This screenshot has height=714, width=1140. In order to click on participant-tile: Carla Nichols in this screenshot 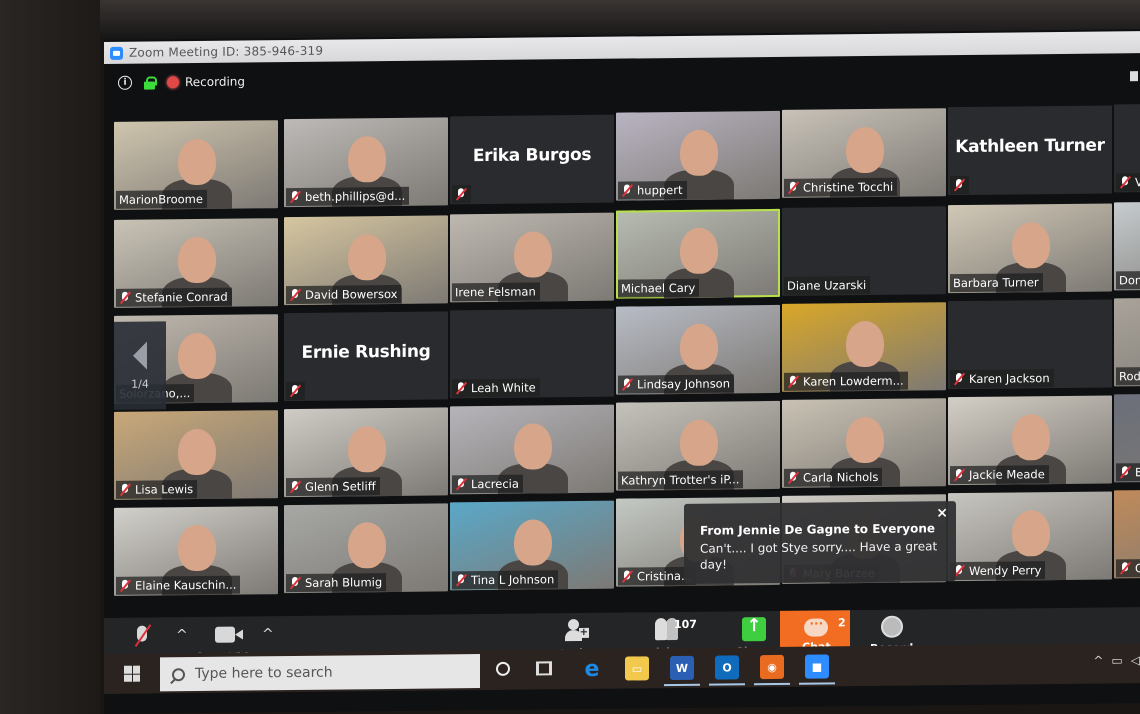, I will do `click(864, 443)`.